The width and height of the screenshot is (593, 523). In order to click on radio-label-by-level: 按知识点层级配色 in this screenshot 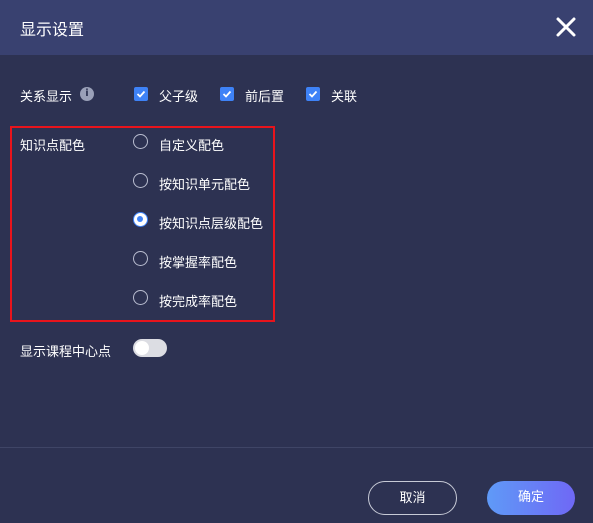, I will do `click(211, 224)`.